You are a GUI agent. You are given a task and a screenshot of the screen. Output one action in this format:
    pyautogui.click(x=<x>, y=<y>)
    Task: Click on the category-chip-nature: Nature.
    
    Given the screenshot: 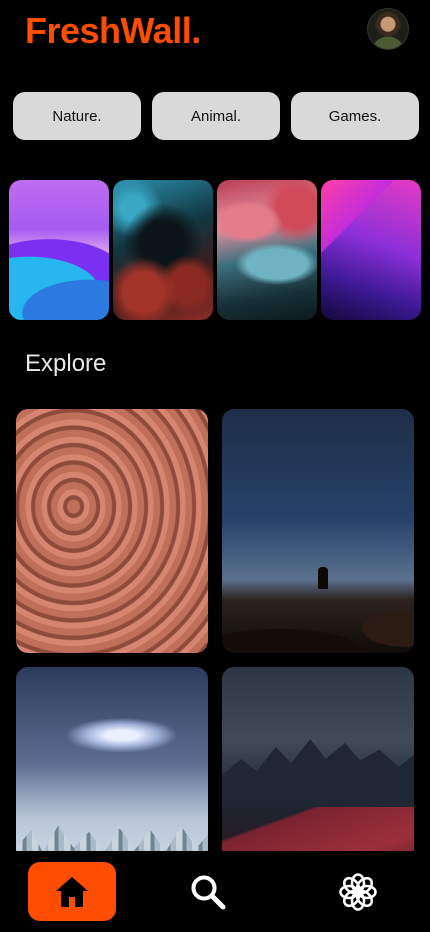 What is the action you would take?
    pyautogui.click(x=77, y=116)
    